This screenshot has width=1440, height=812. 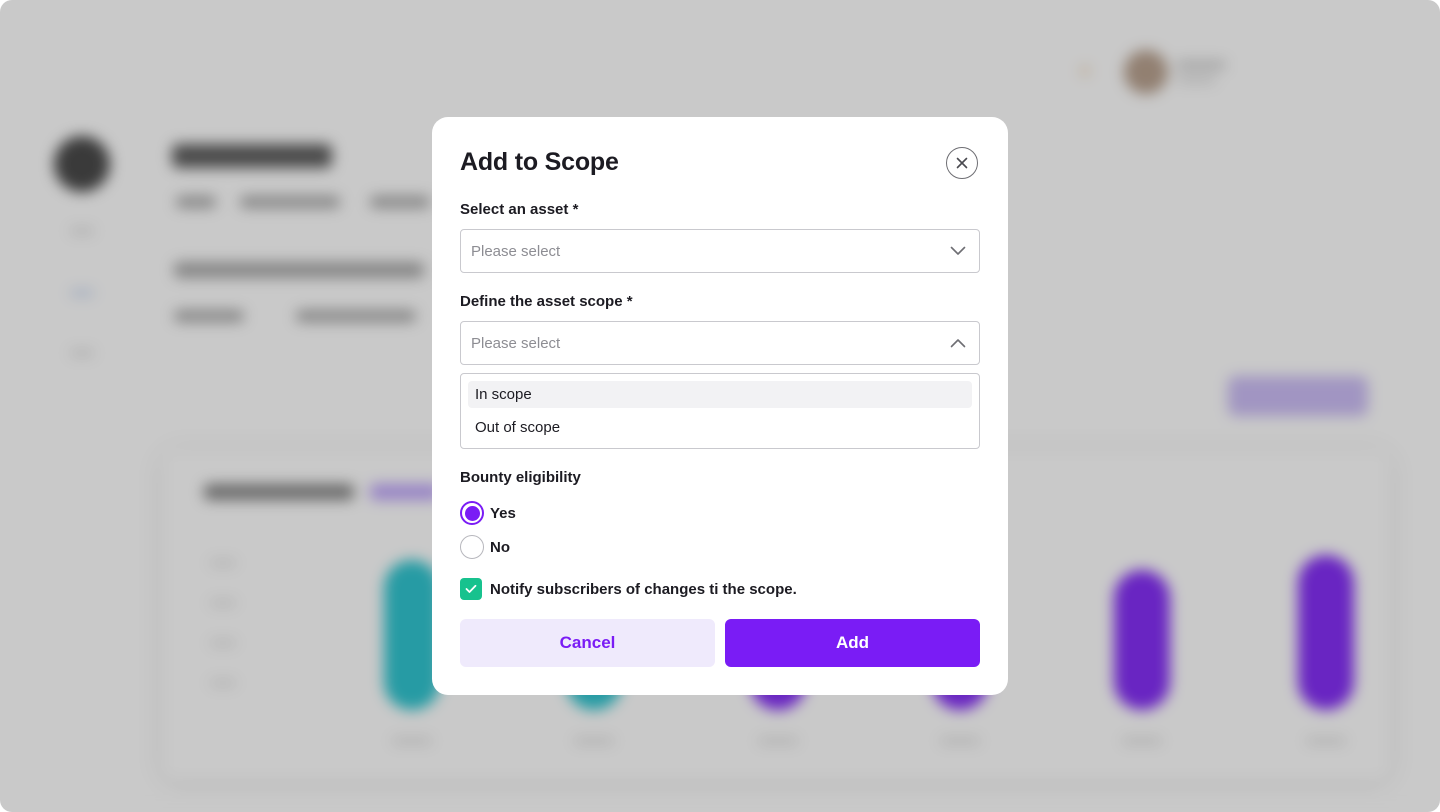 What do you see at coordinates (503, 513) in the screenshot?
I see `bounty-yes-label: Yes` at bounding box center [503, 513].